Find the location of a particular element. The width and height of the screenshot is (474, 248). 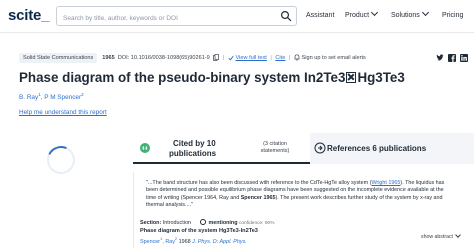

show-abstract-label: show abstract is located at coordinates (436, 237).